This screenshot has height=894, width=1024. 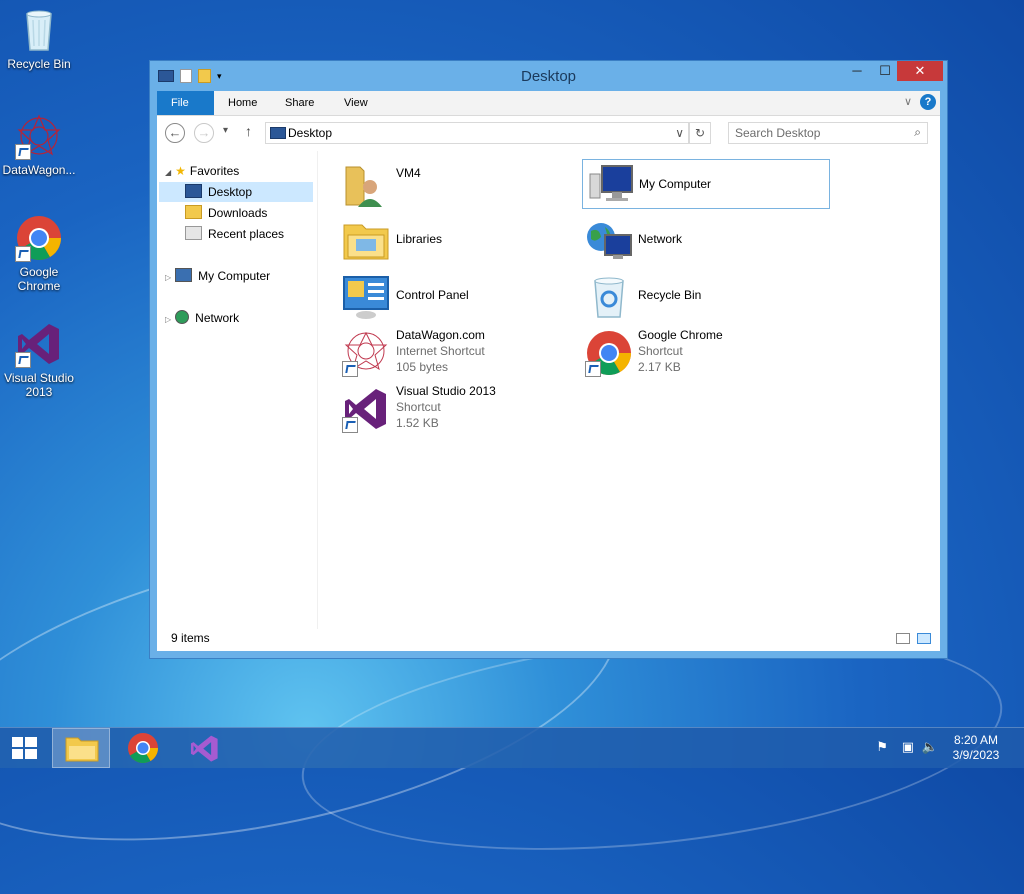 I want to click on item-name: Google Chrome, so click(x=680, y=335).